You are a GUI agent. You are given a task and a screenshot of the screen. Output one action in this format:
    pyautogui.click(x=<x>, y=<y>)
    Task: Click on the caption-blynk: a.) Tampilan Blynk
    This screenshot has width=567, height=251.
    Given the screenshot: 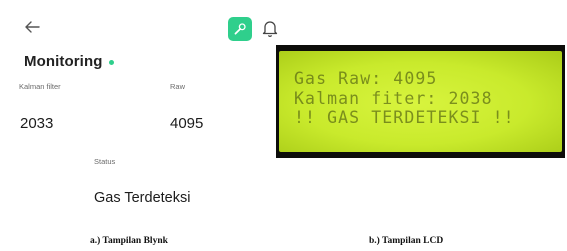 What is the action you would take?
    pyautogui.click(x=129, y=241)
    